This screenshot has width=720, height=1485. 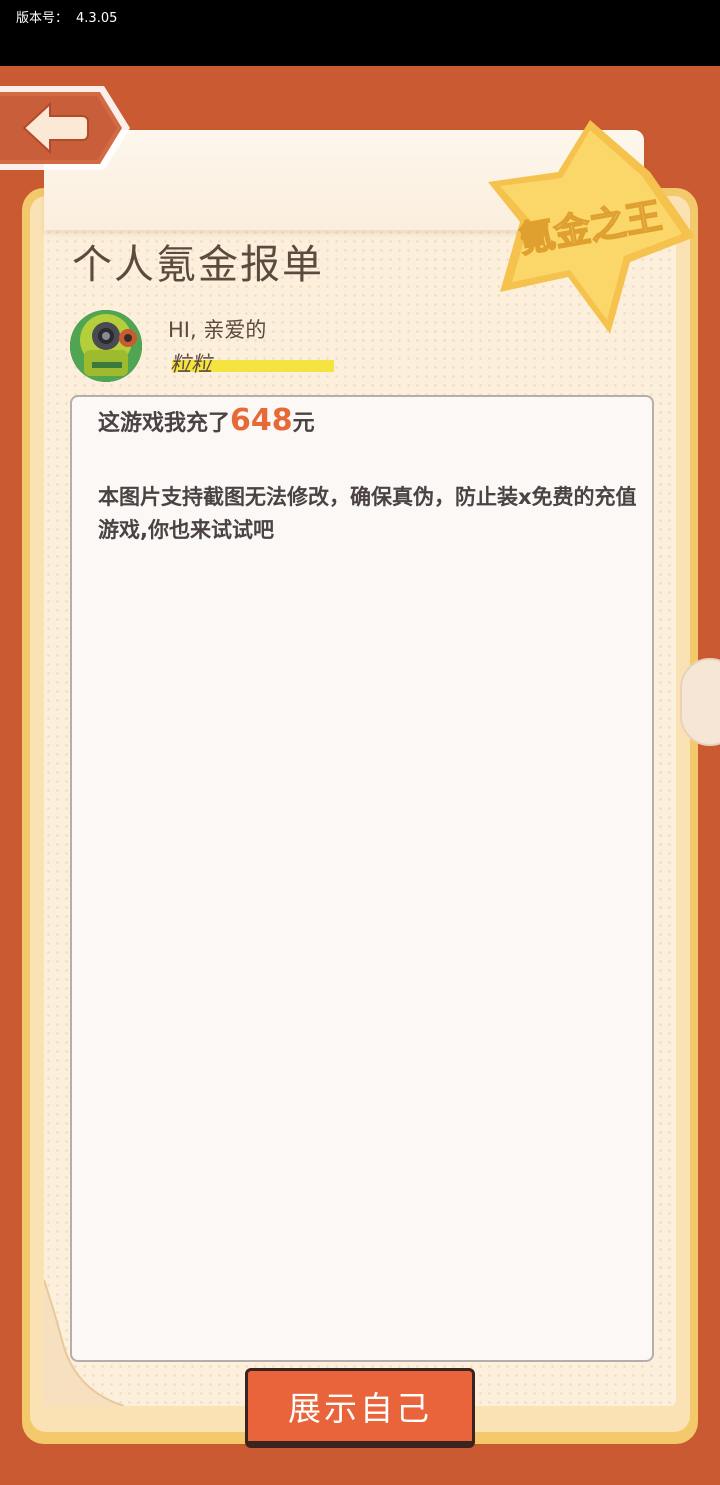 I want to click on report-note: 本图片支持截图无法修改，确保真伪，防止装x免费的充值游戏,你也来试试吧, so click(x=367, y=513).